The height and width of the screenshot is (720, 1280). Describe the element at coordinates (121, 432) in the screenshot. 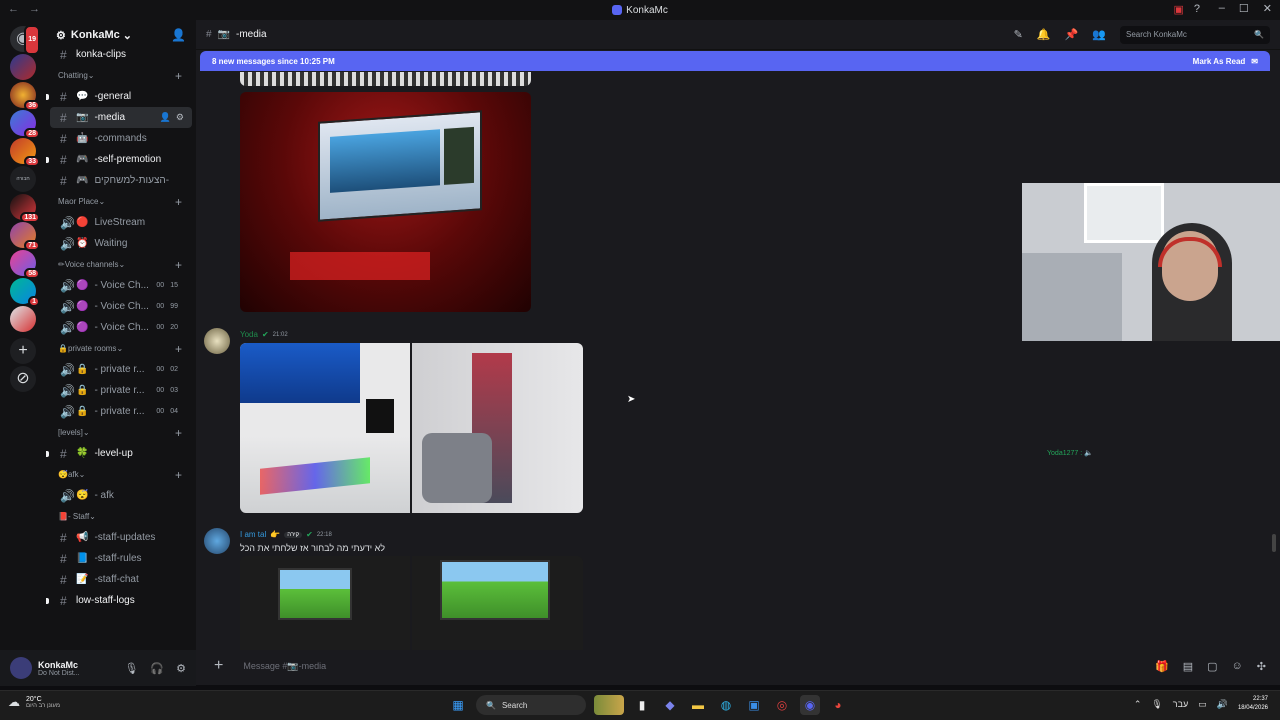

I see `category-levels: [levels] ⌄ +` at that location.